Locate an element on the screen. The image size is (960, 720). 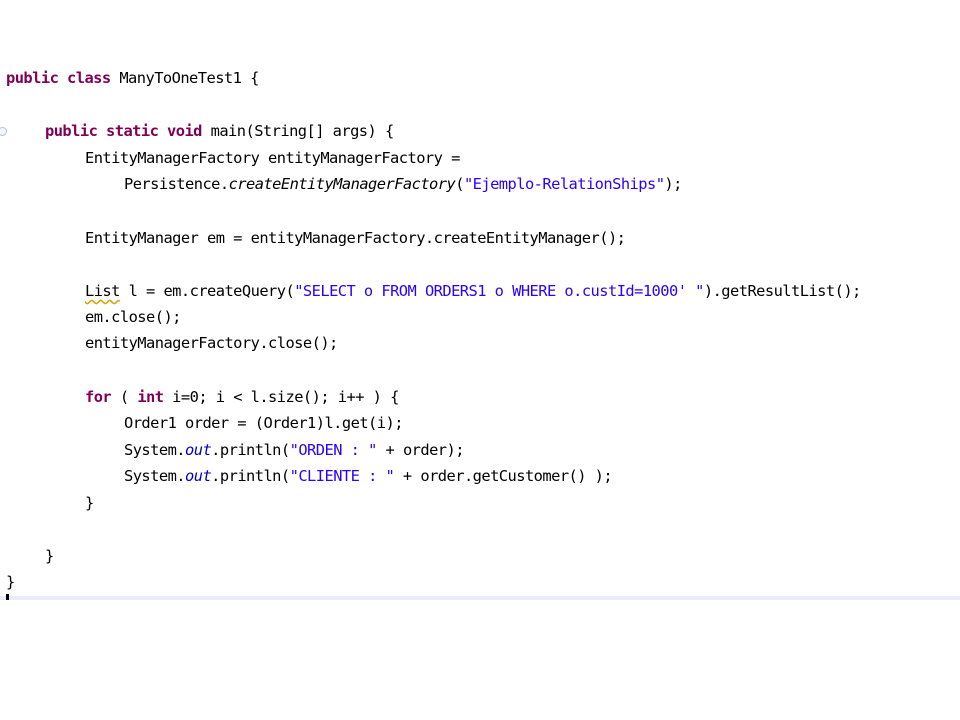
keyword: void is located at coordinates (184, 131).